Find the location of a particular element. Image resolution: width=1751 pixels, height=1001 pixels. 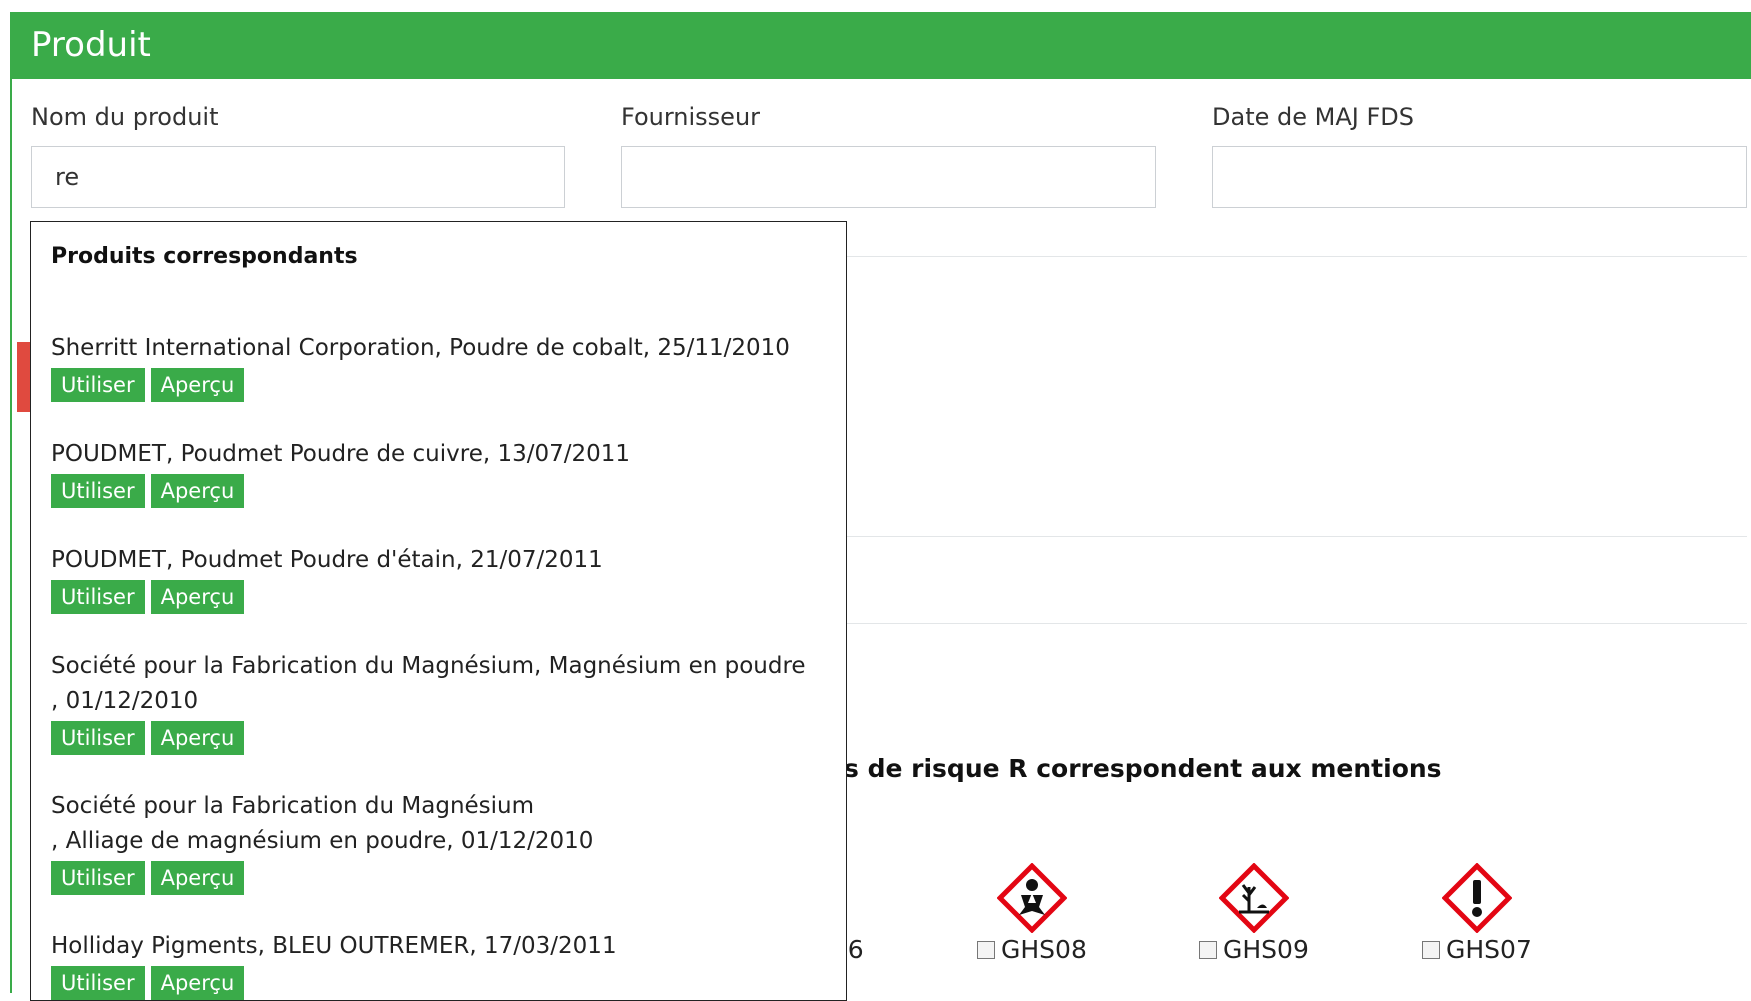

ghs07-option: GHS07 is located at coordinates (1477, 913).